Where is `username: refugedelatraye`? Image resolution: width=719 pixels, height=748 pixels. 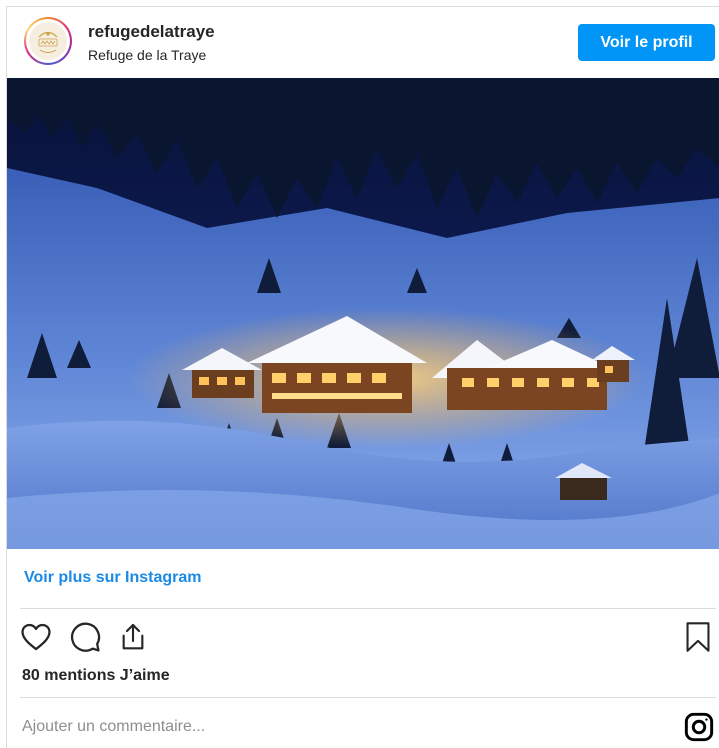 username: refugedelatraye is located at coordinates (151, 32).